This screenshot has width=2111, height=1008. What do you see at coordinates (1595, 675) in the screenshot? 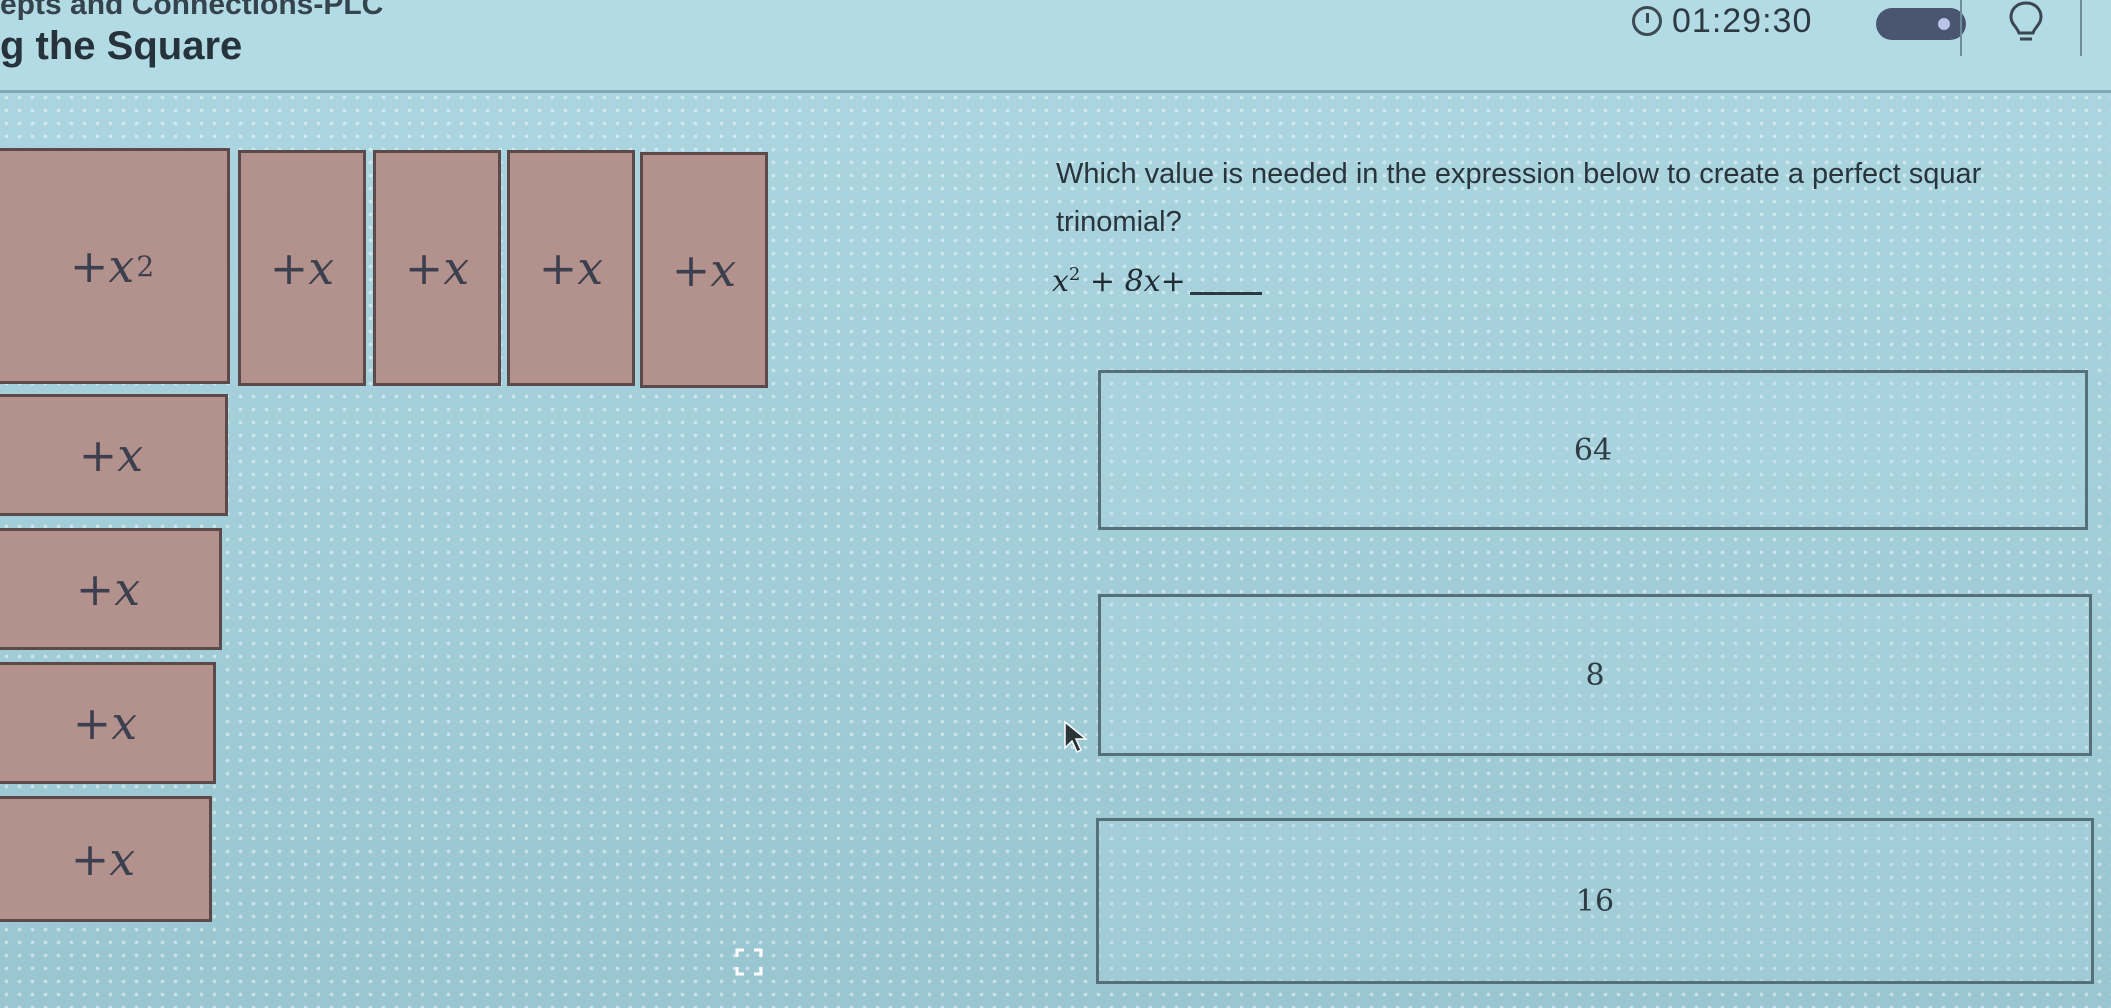
I see `answer-choice: 8` at bounding box center [1595, 675].